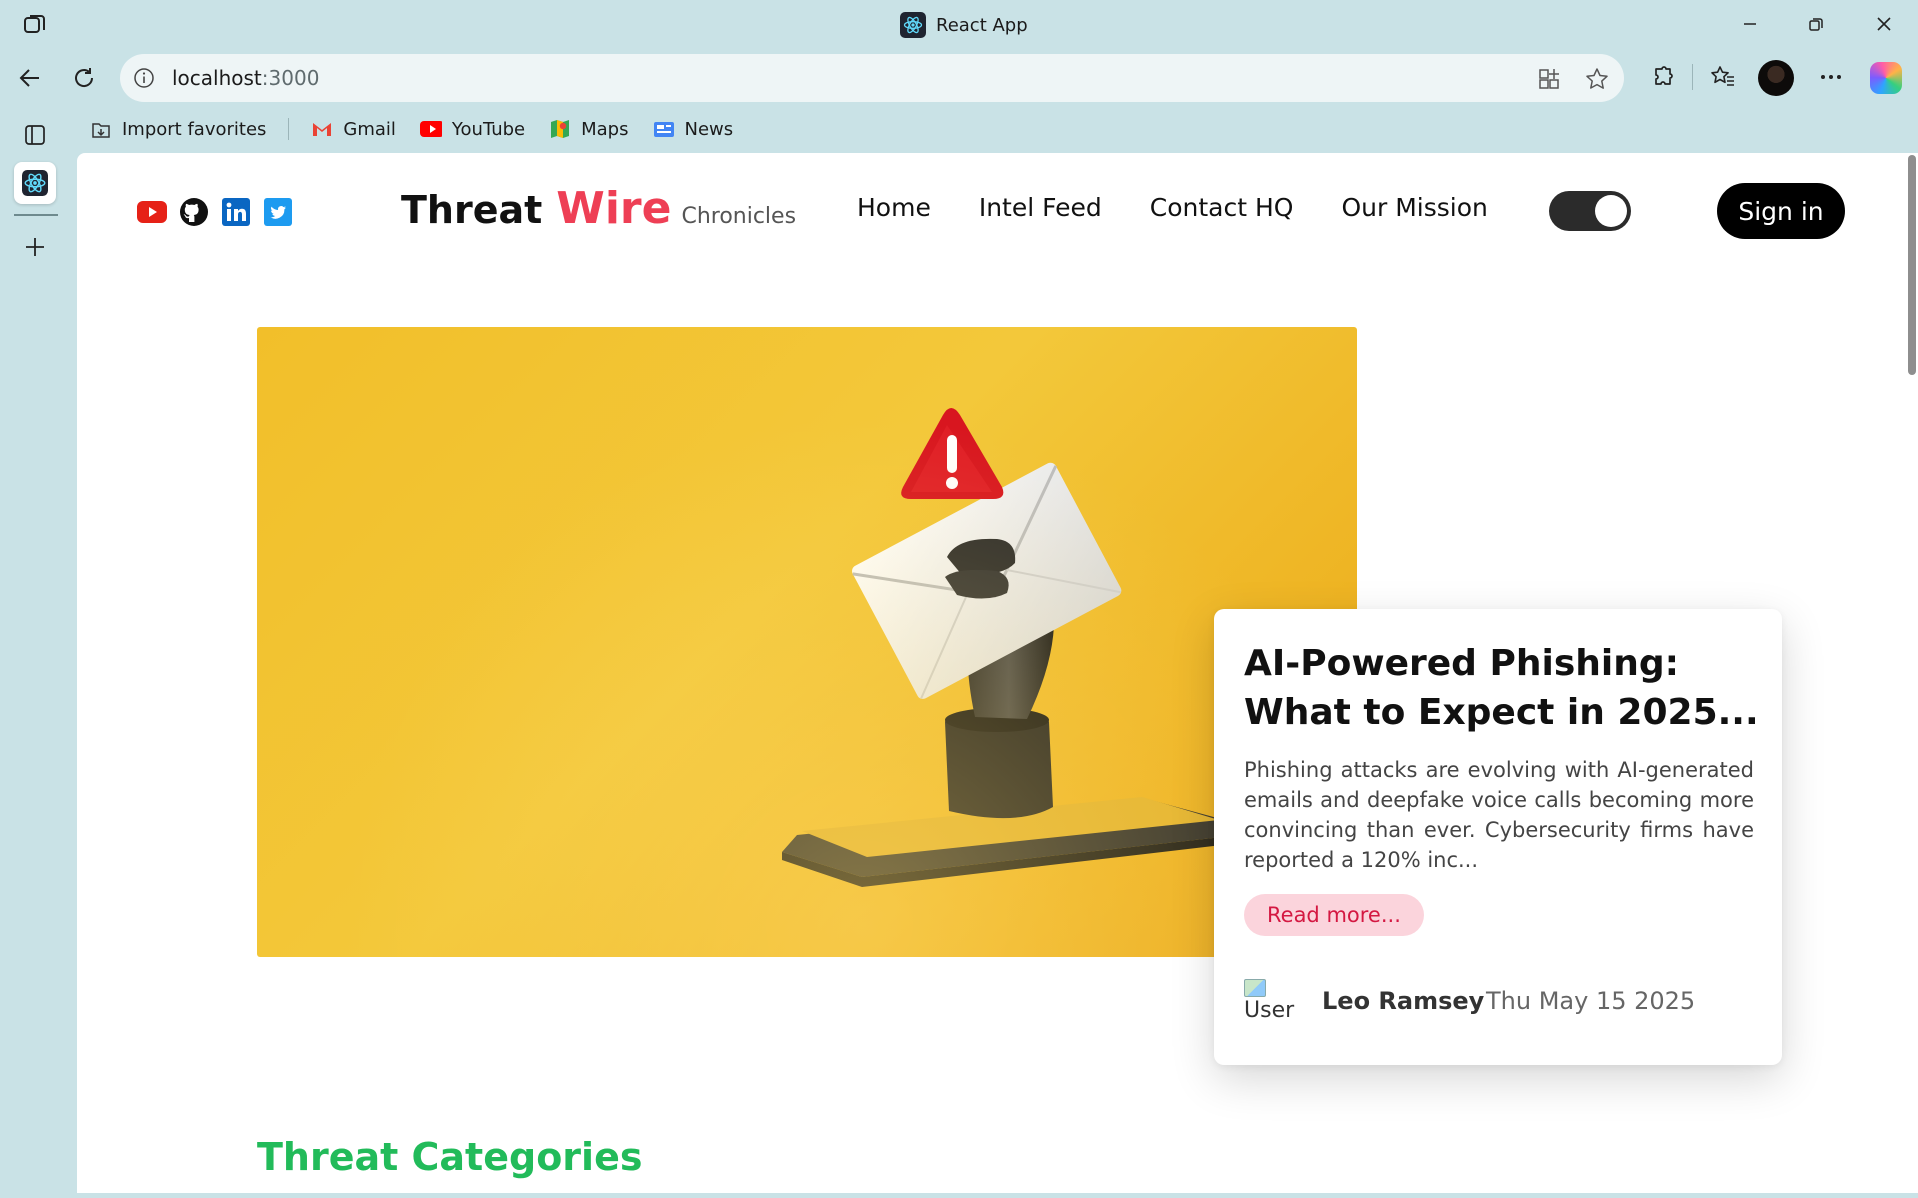  What do you see at coordinates (1007, 647) in the screenshot?
I see `phishing-envelope-illustration` at bounding box center [1007, 647].